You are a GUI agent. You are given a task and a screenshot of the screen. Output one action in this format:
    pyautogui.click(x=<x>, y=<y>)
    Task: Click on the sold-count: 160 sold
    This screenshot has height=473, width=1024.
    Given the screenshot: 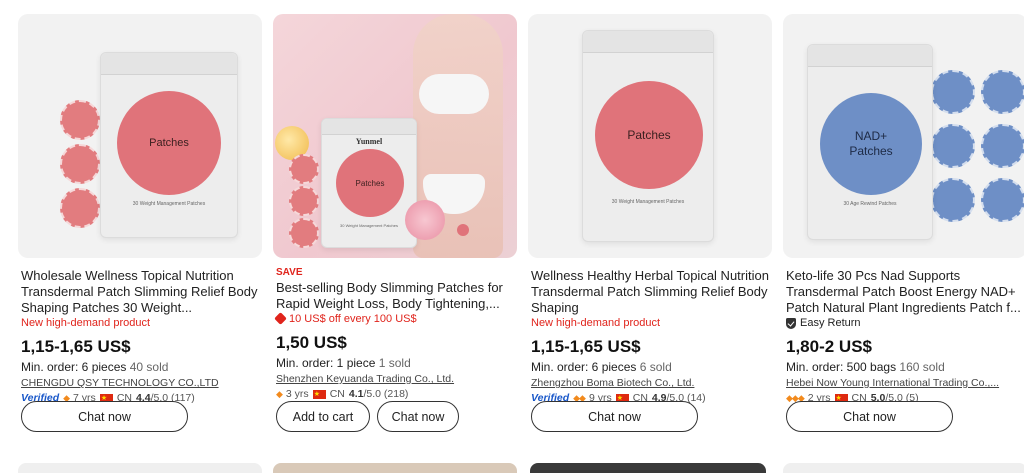 What is the action you would take?
    pyautogui.click(x=922, y=367)
    